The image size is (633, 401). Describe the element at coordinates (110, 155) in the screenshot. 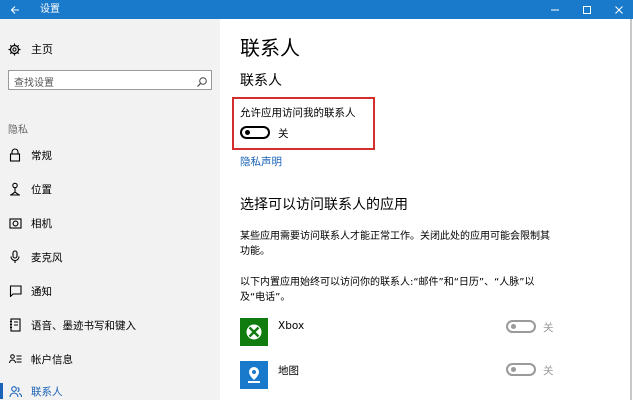

I see `sidebar-item-general: 常规` at that location.